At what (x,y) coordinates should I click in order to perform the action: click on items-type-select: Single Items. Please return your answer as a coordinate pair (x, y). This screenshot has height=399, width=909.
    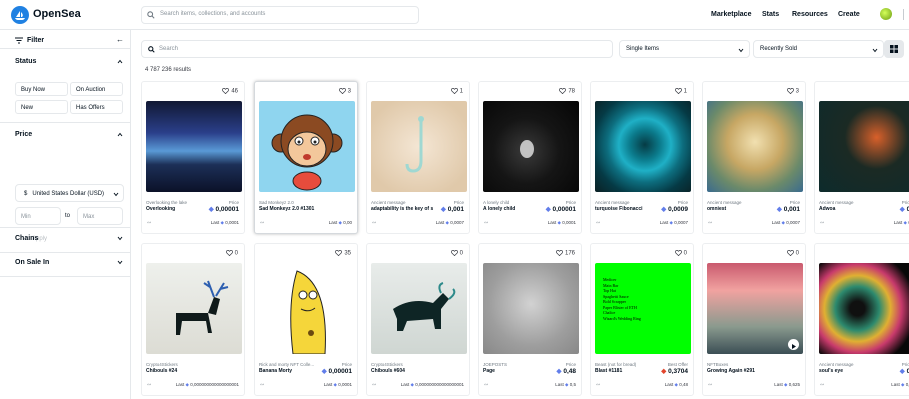
    Looking at the image, I should click on (684, 49).